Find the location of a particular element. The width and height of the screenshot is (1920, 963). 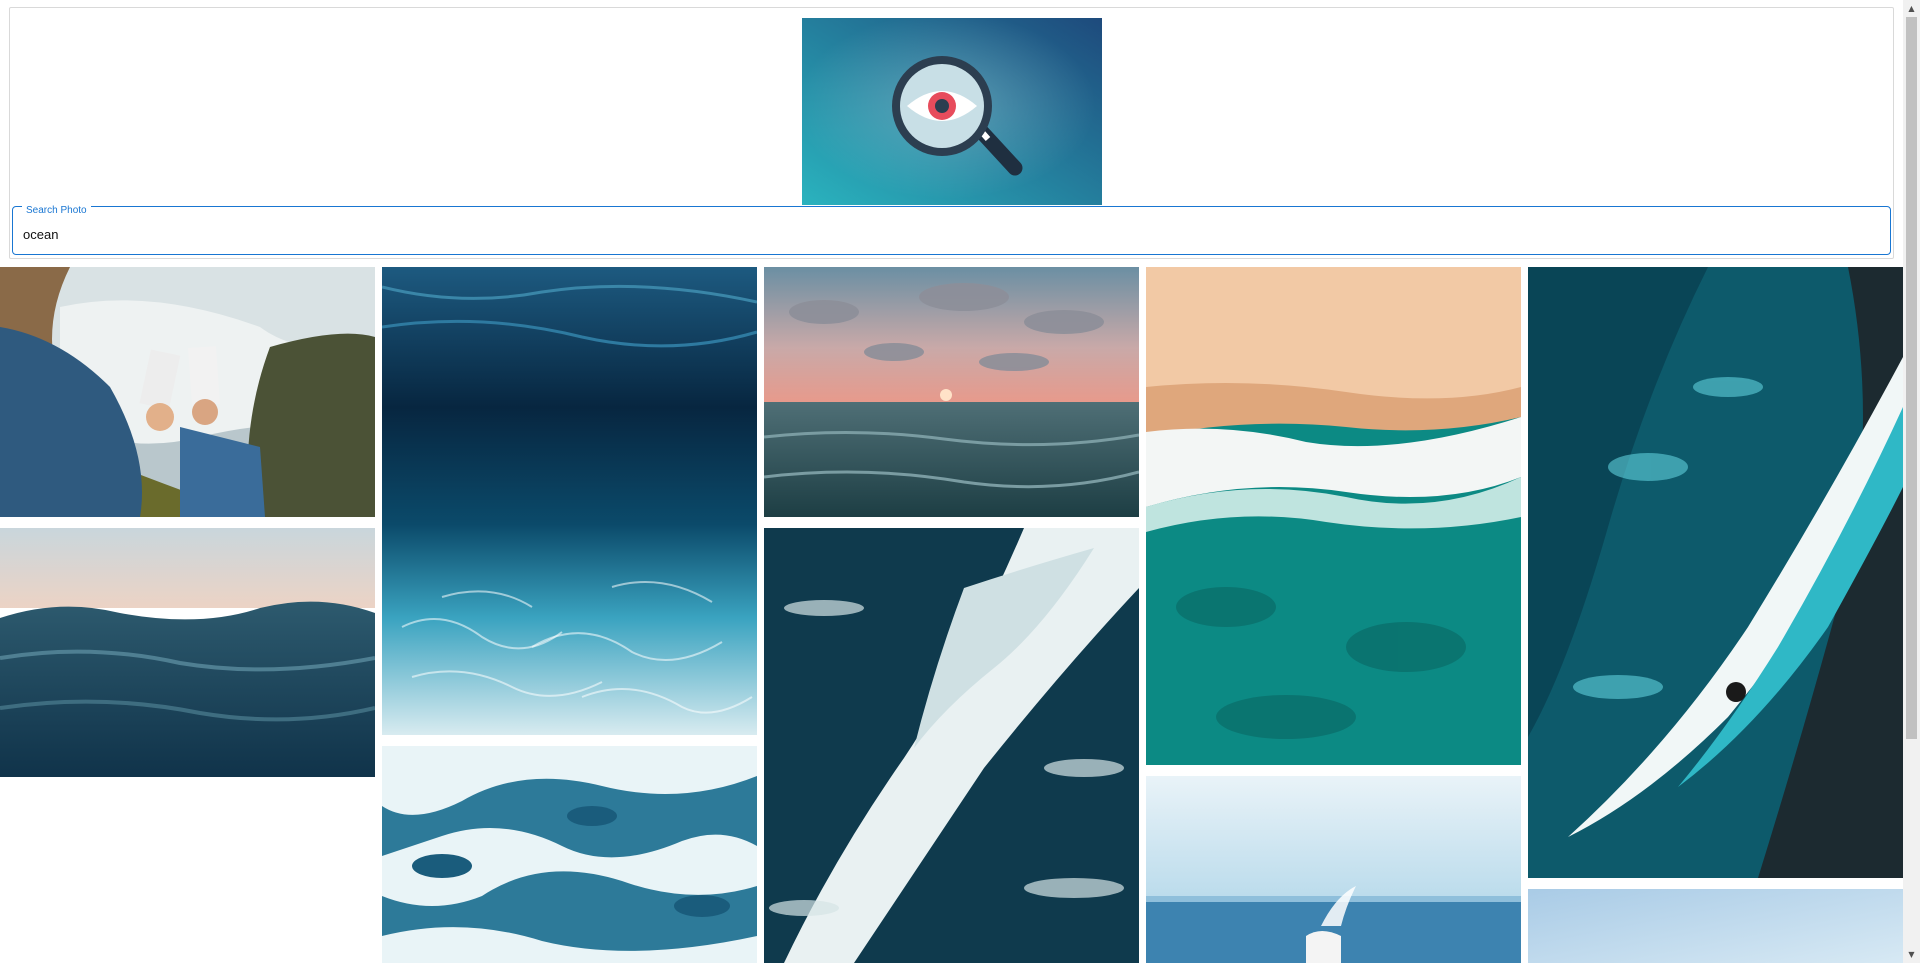

photo-underwater-light is located at coordinates (569, 501).